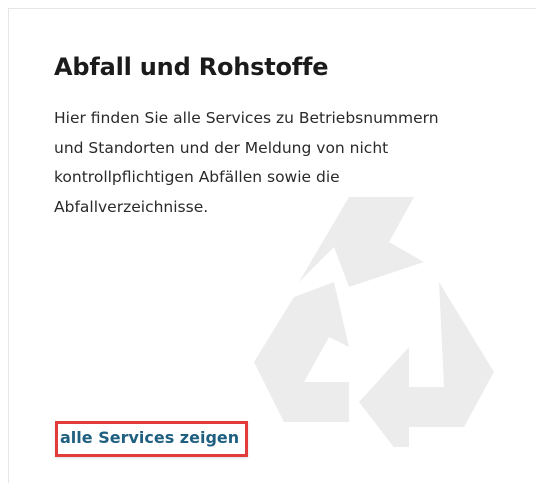 Image resolution: width=536 pixels, height=483 pixels. What do you see at coordinates (191, 67) in the screenshot?
I see `card-title: Abfall und Rohstoffe` at bounding box center [191, 67].